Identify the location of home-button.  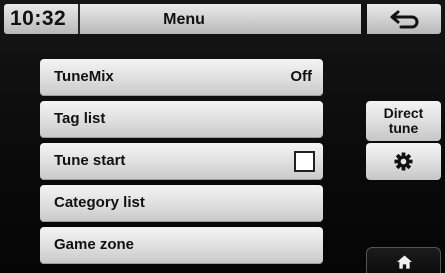
(403, 260).